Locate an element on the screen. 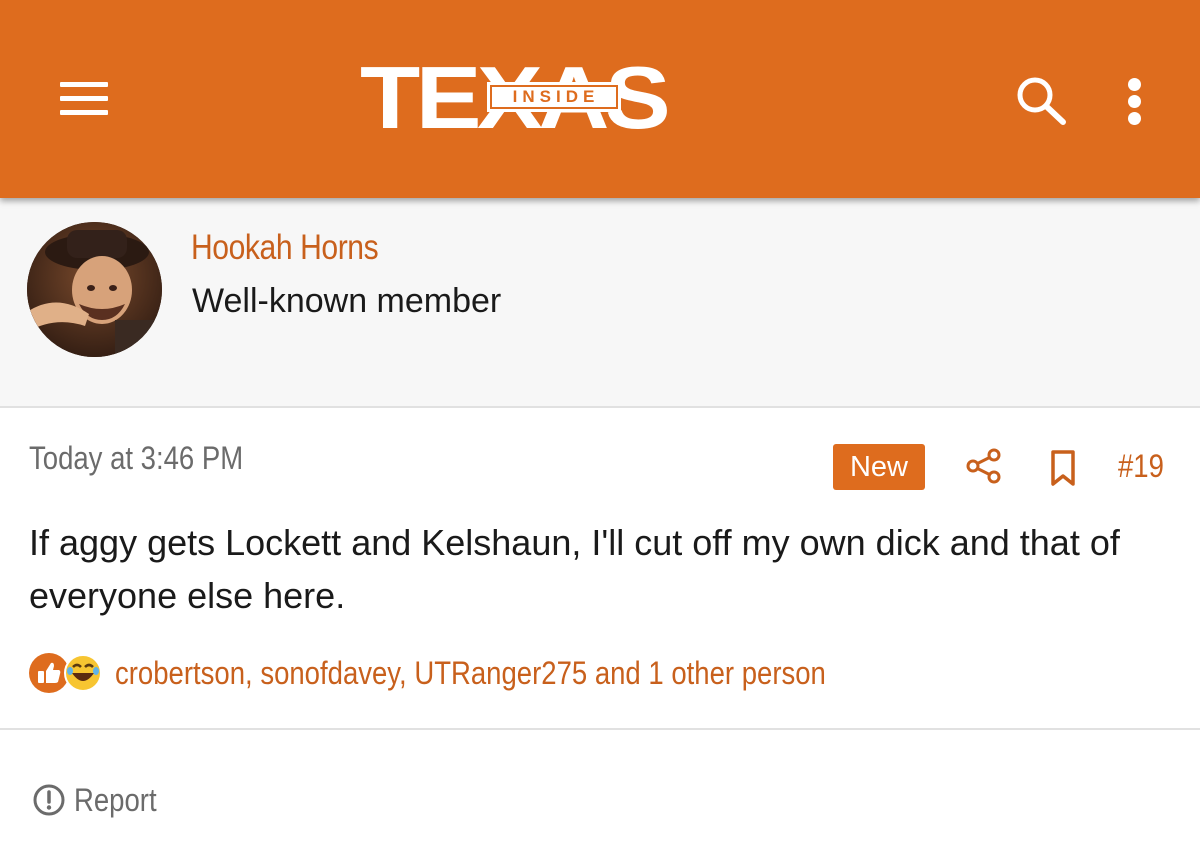  search-button is located at coordinates (1040, 100).